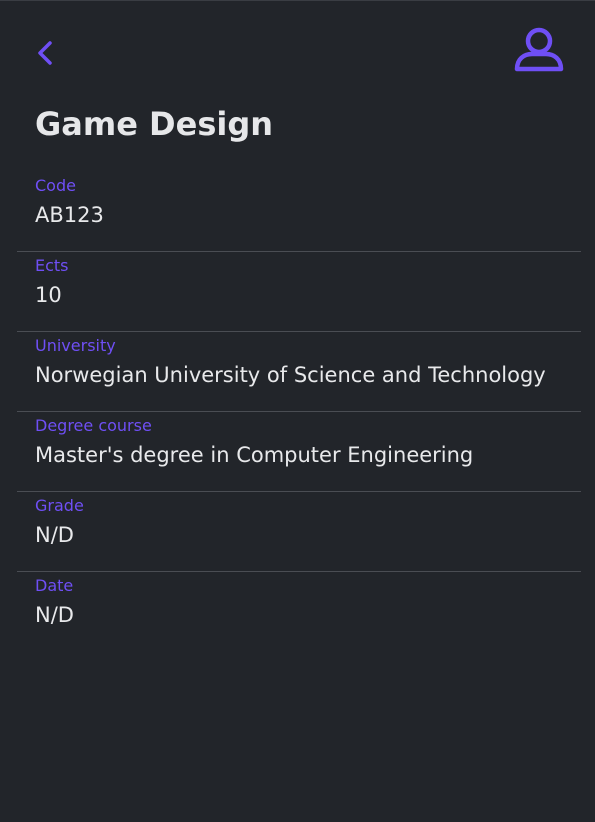  Describe the element at coordinates (299, 612) in the screenshot. I see `field-date: Date N/D` at that location.